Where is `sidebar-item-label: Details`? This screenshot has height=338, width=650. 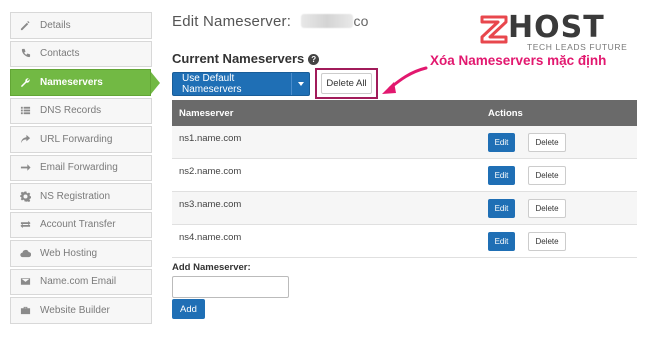
sidebar-item-label: Details is located at coordinates (55, 25).